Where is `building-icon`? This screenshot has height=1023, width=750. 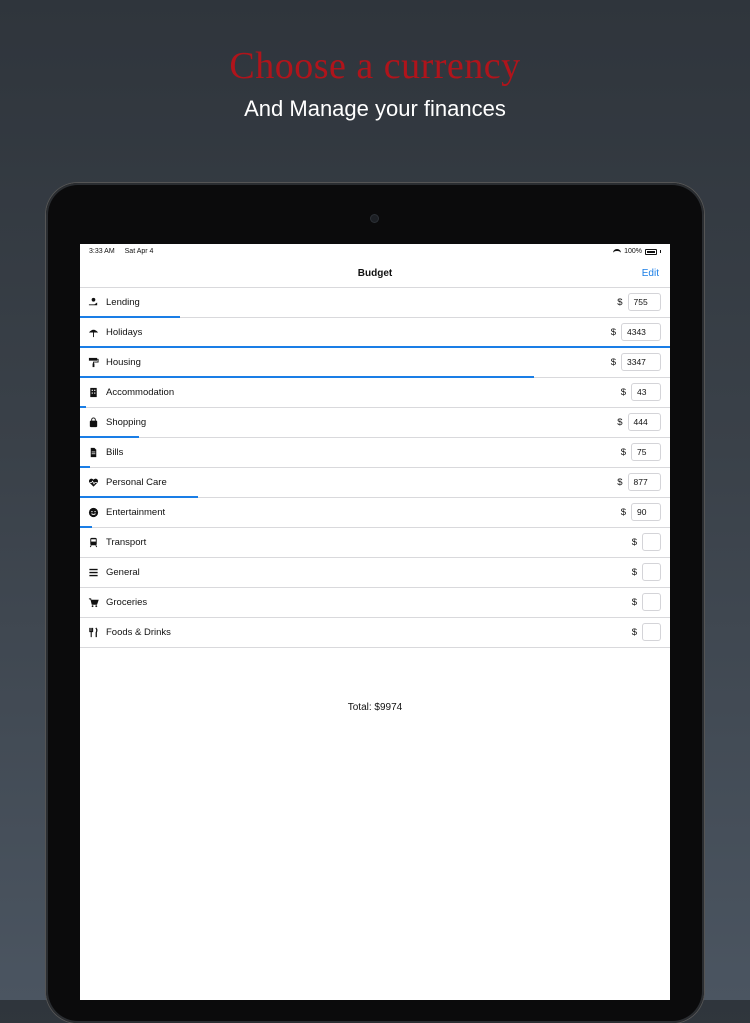 building-icon is located at coordinates (93, 392).